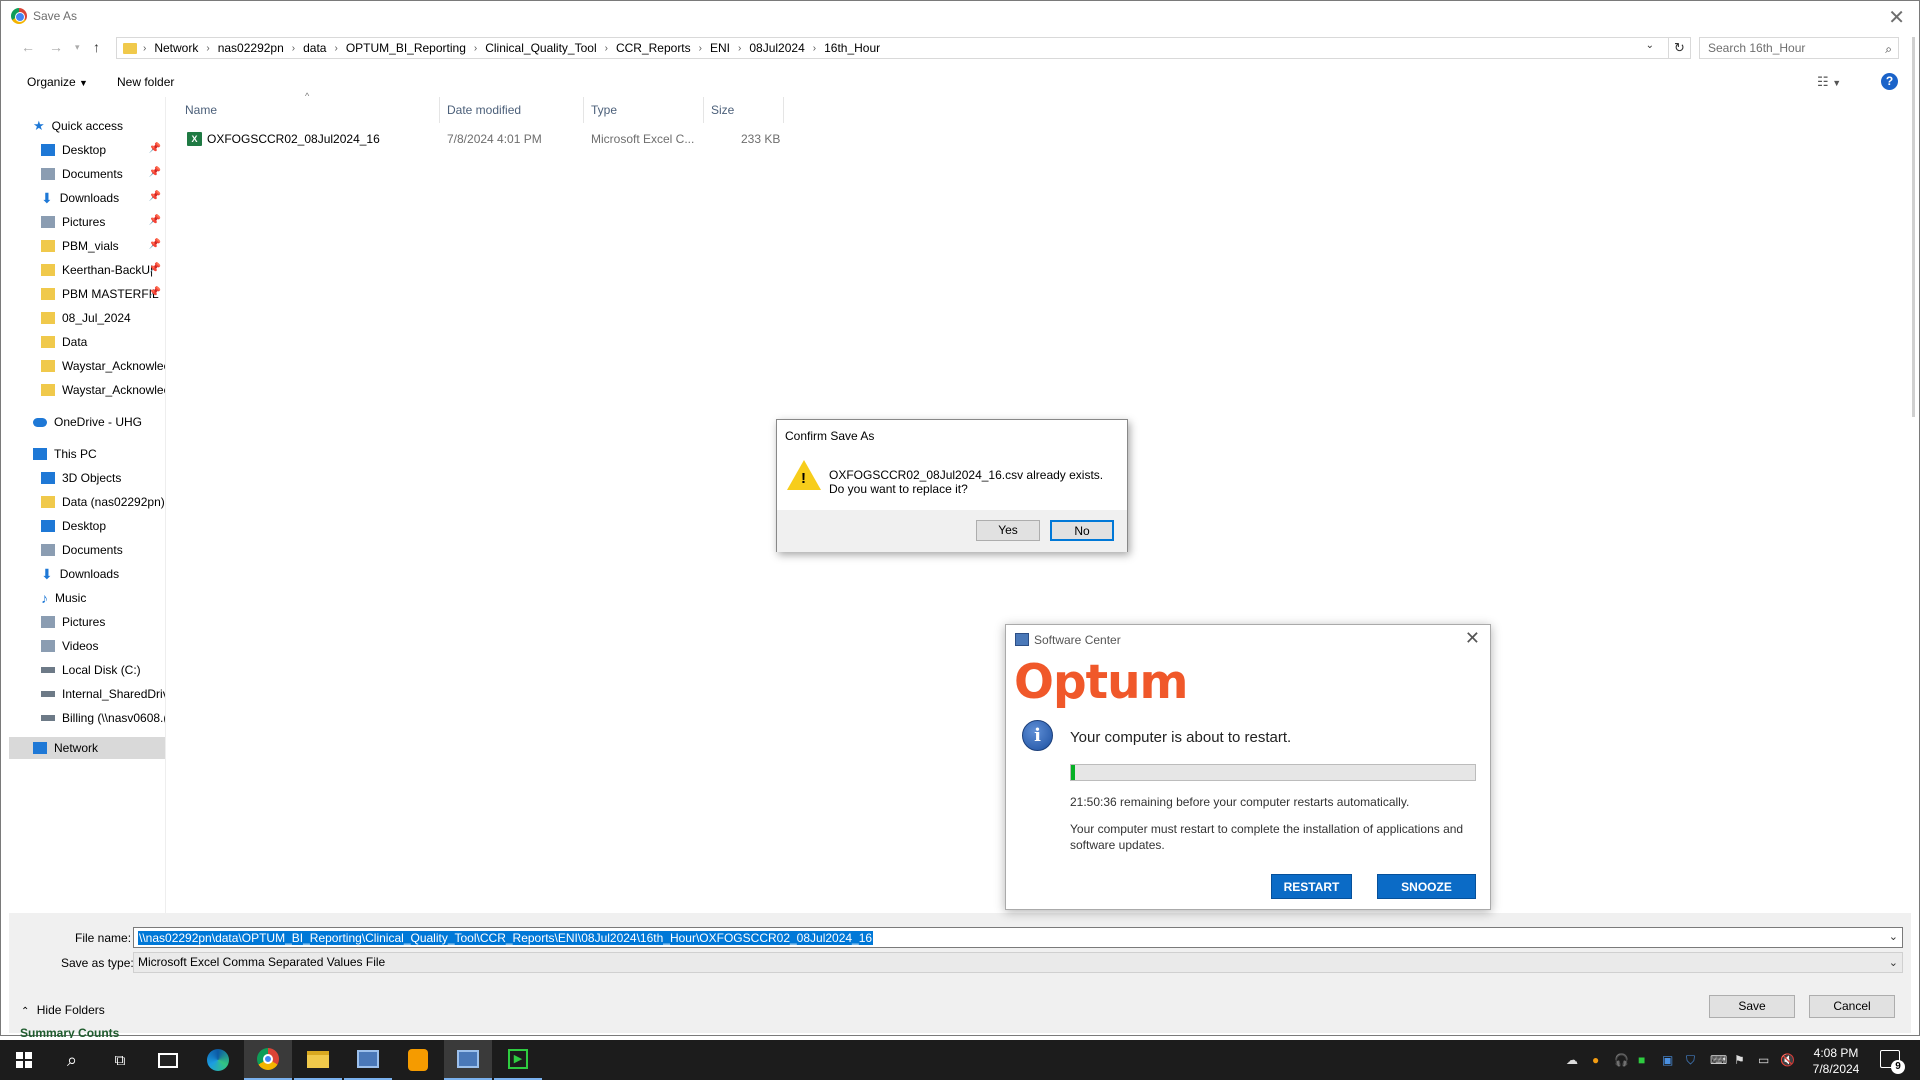 This screenshot has width=1920, height=1080. Describe the element at coordinates (103, 342) in the screenshot. I see `nav-item-data: Data` at that location.